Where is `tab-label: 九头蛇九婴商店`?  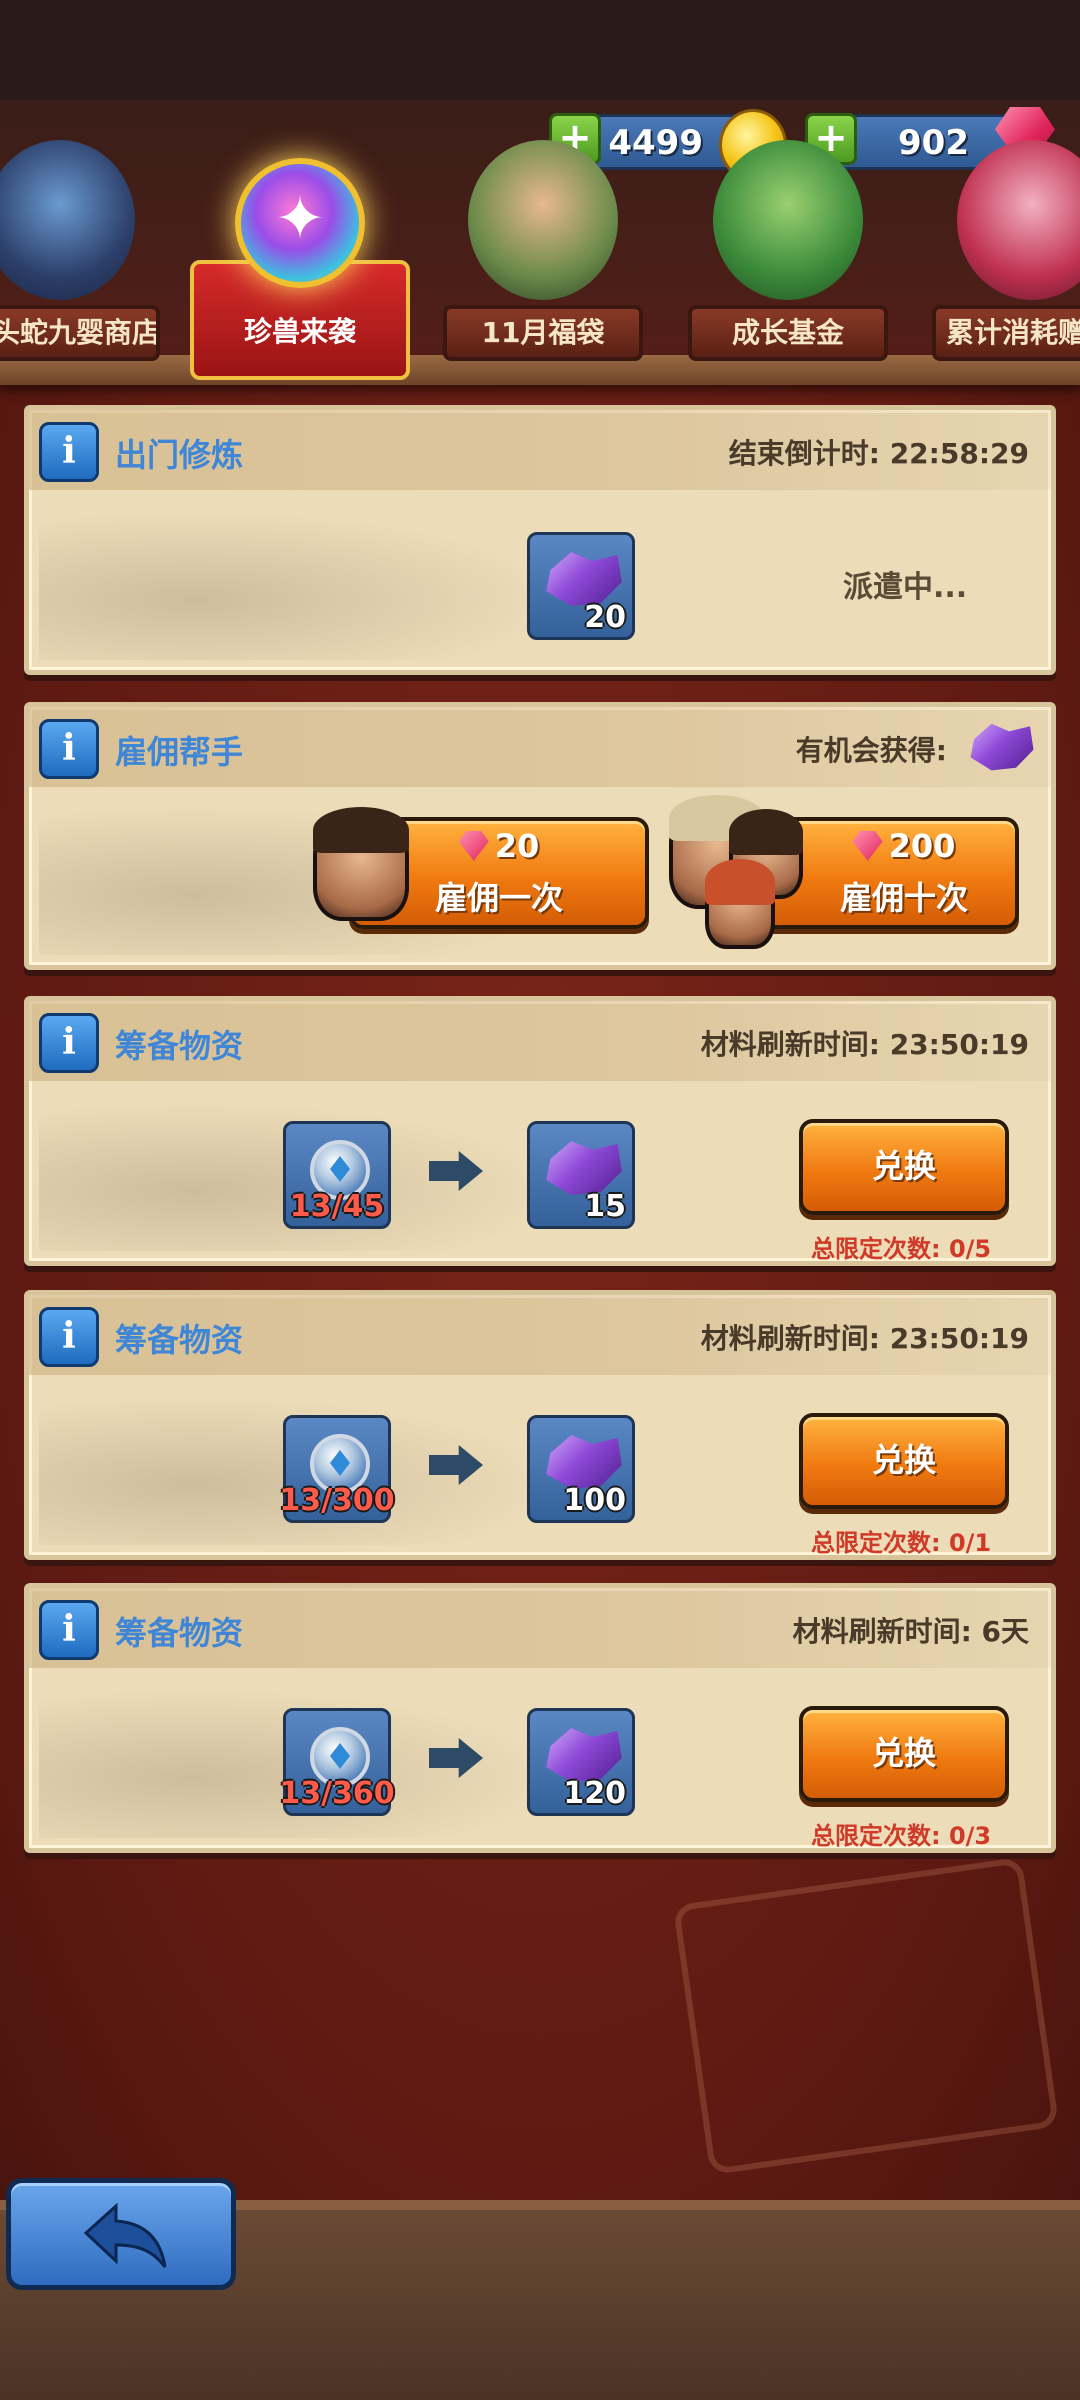 tab-label: 九头蛇九婴商店 is located at coordinates (80, 333).